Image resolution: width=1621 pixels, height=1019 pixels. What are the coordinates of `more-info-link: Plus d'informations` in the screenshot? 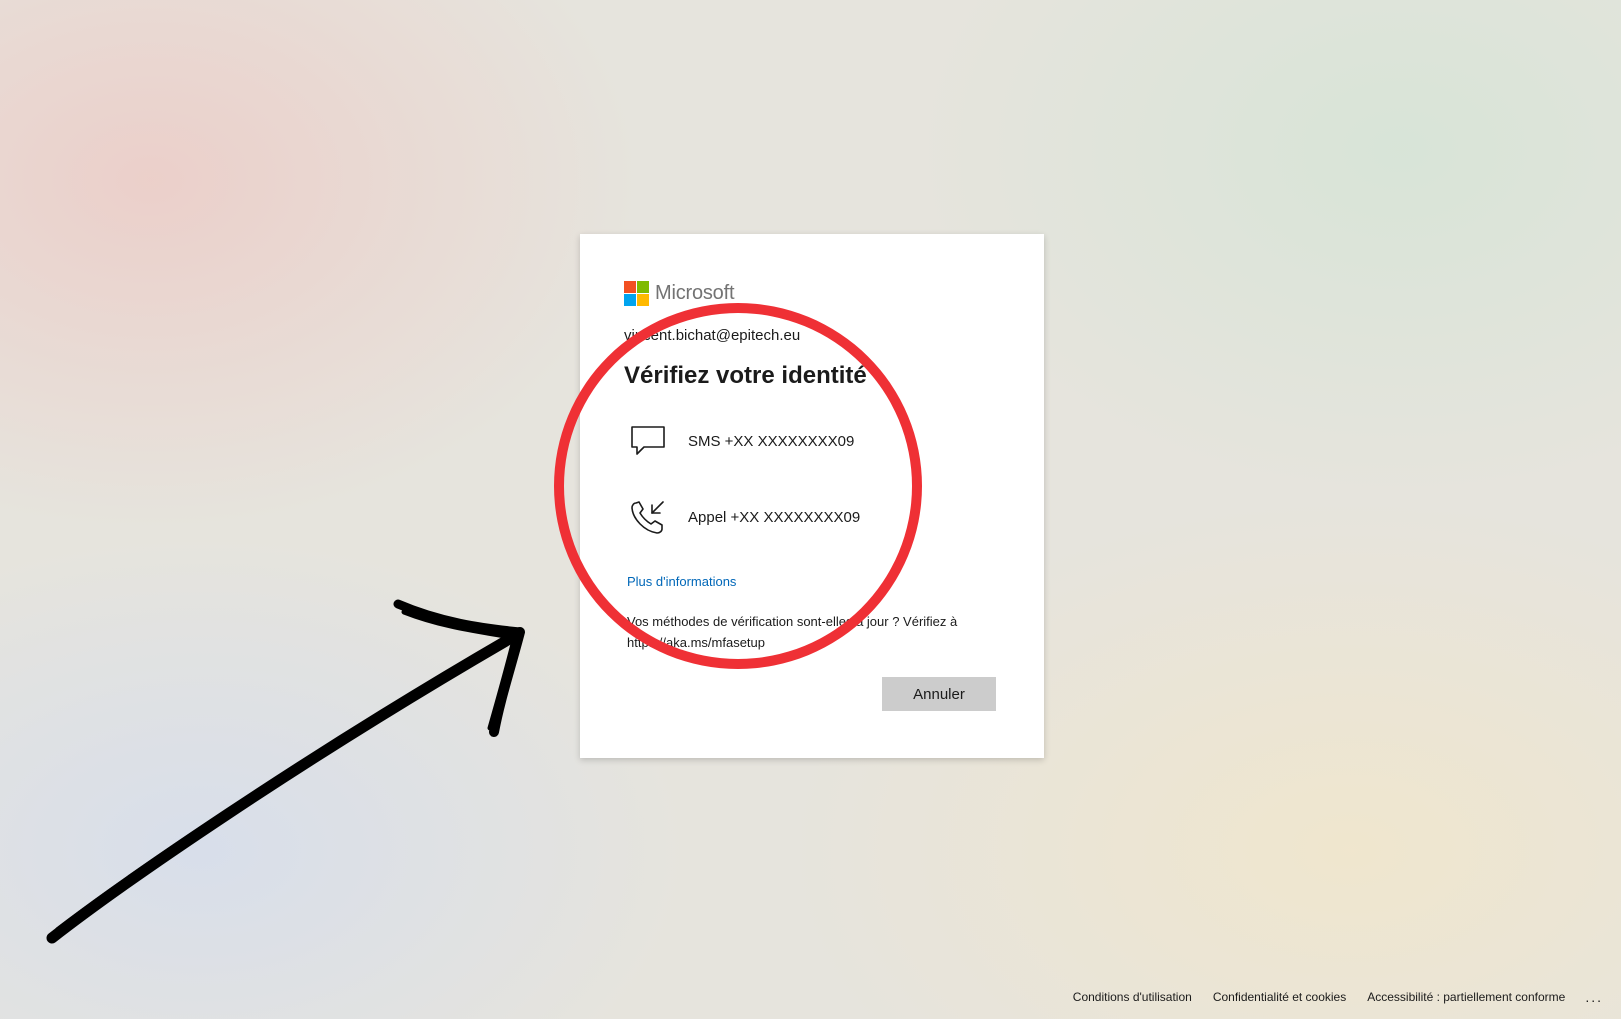 It's located at (681, 581).